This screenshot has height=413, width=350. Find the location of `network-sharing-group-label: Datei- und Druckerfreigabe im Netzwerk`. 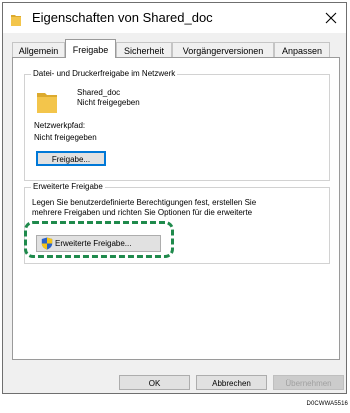

network-sharing-group-label: Datei- und Druckerfreigabe im Netzwerk is located at coordinates (104, 73).